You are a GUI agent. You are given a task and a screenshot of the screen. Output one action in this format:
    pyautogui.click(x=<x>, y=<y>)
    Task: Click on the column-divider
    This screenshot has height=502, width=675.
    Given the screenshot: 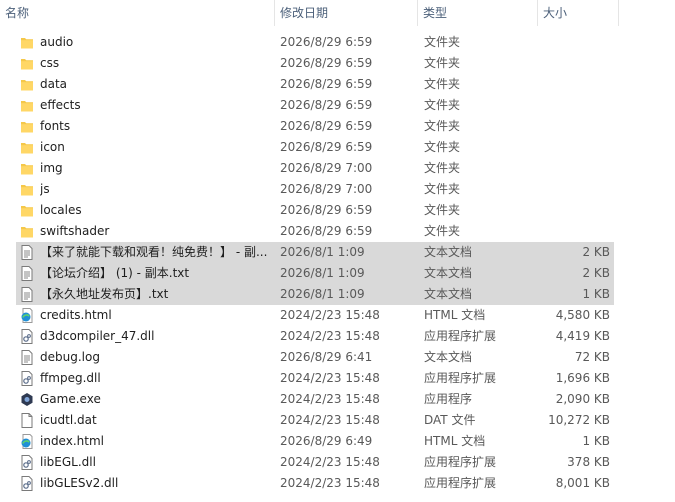 What is the action you would take?
    pyautogui.click(x=618, y=13)
    